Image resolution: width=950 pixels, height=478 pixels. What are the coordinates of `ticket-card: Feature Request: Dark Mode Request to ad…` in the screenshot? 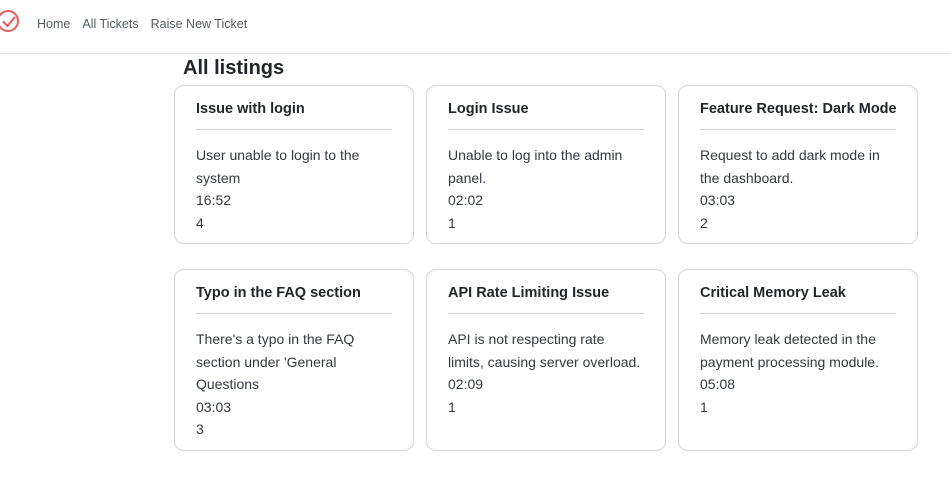 It's located at (798, 164).